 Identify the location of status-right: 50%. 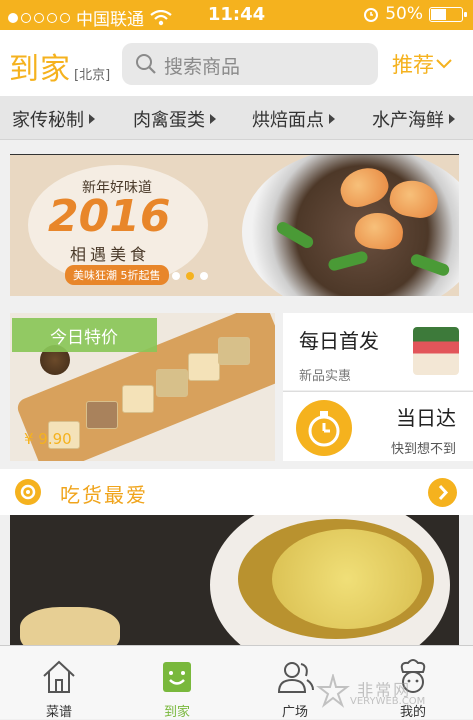
(415, 14).